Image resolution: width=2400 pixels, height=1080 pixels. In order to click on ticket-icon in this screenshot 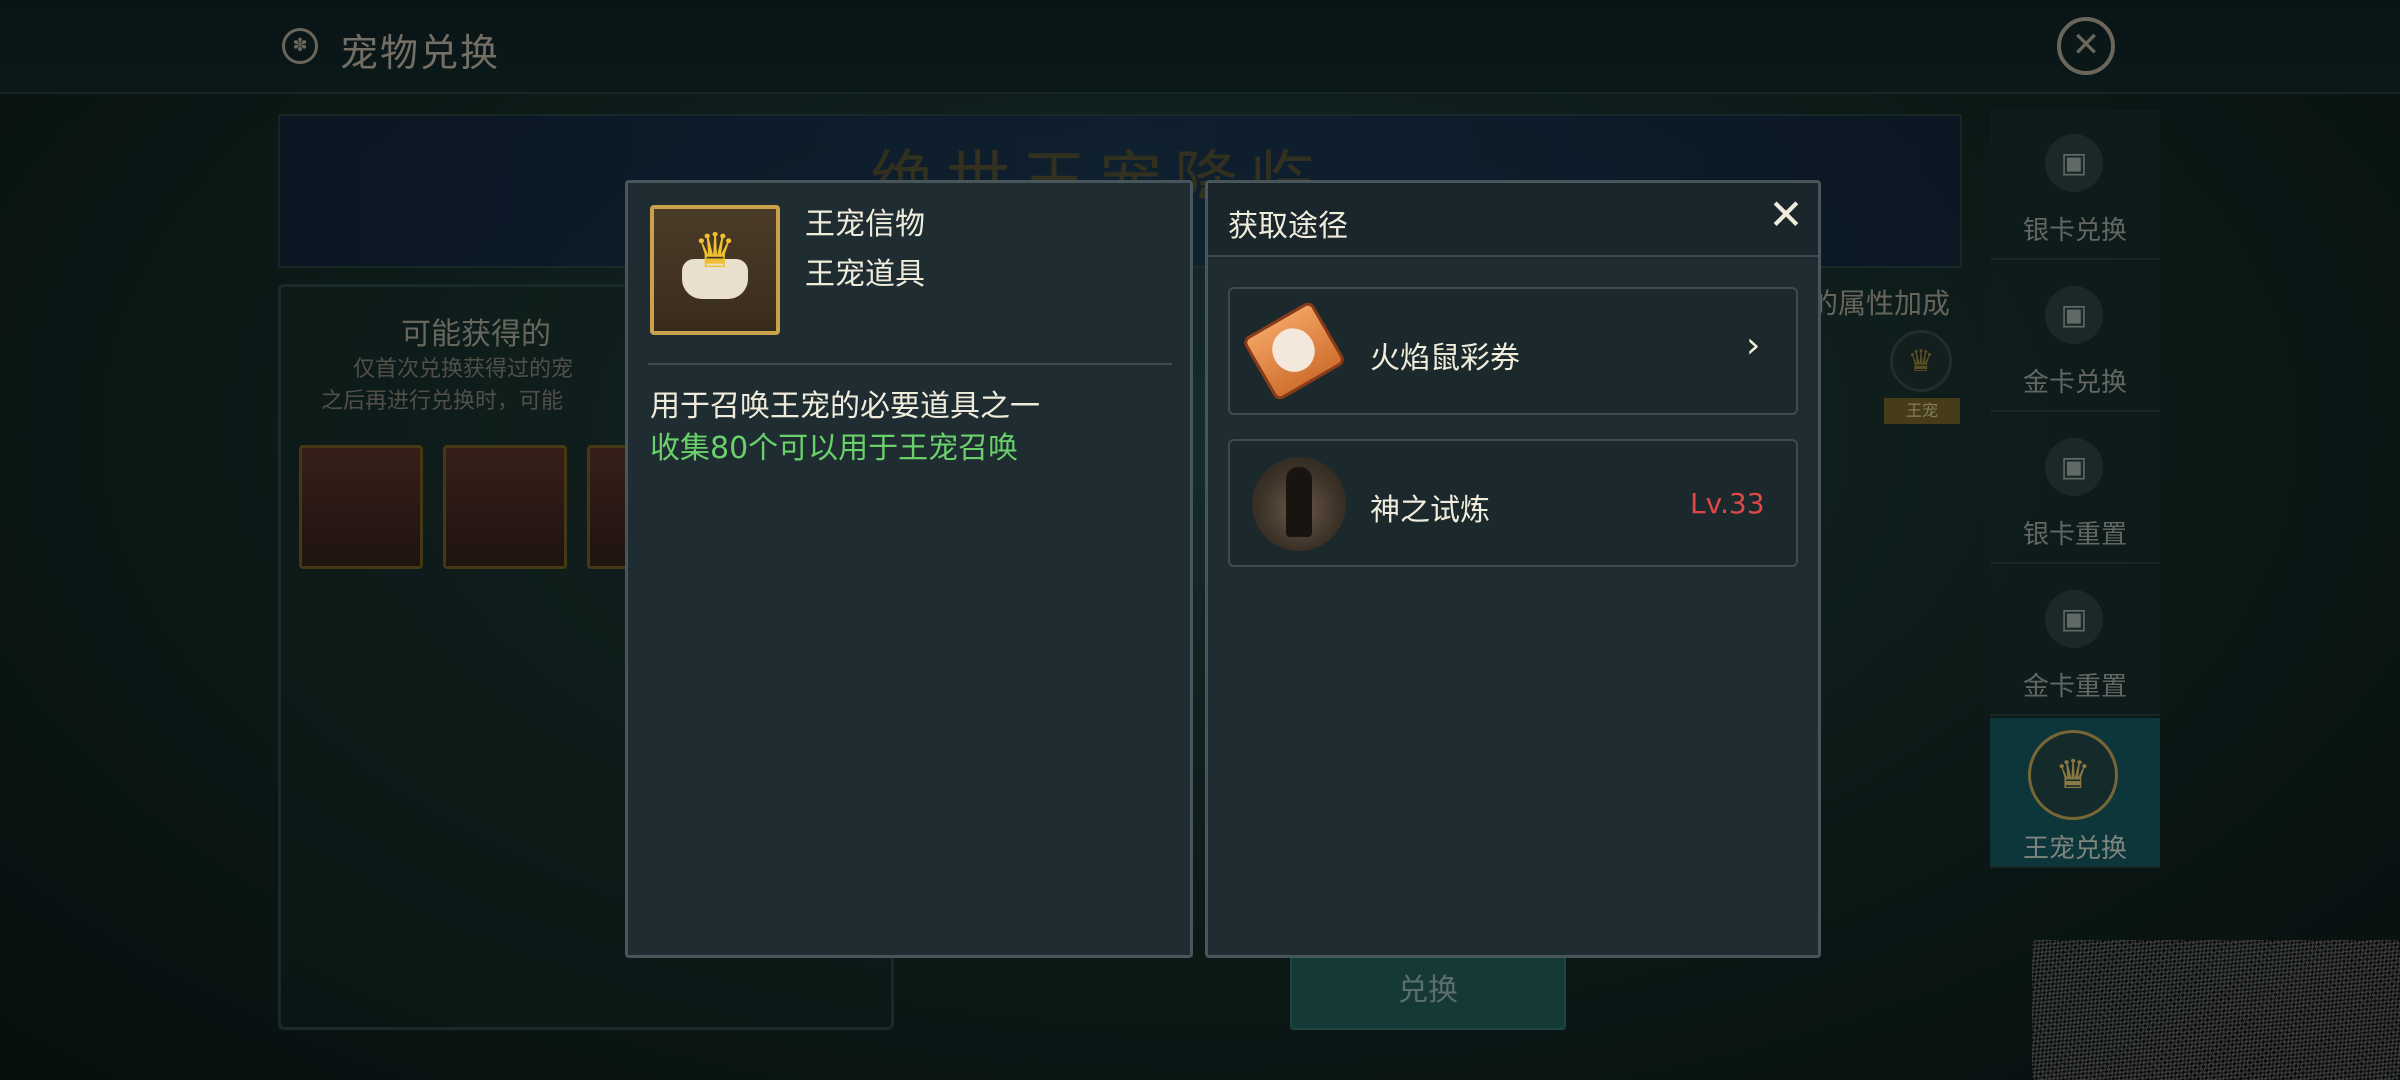, I will do `click(1294, 351)`.